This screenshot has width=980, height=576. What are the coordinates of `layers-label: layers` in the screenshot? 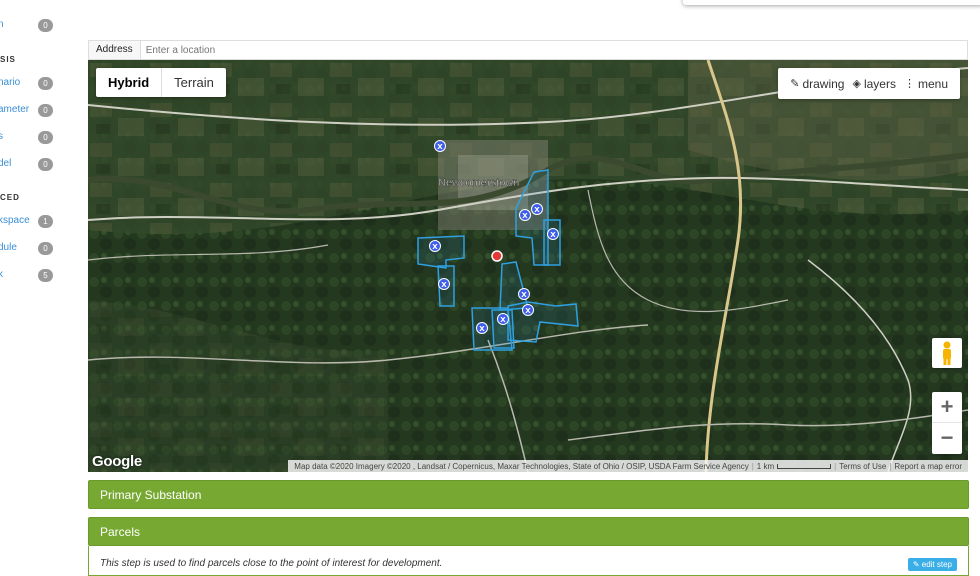 It's located at (879, 83).